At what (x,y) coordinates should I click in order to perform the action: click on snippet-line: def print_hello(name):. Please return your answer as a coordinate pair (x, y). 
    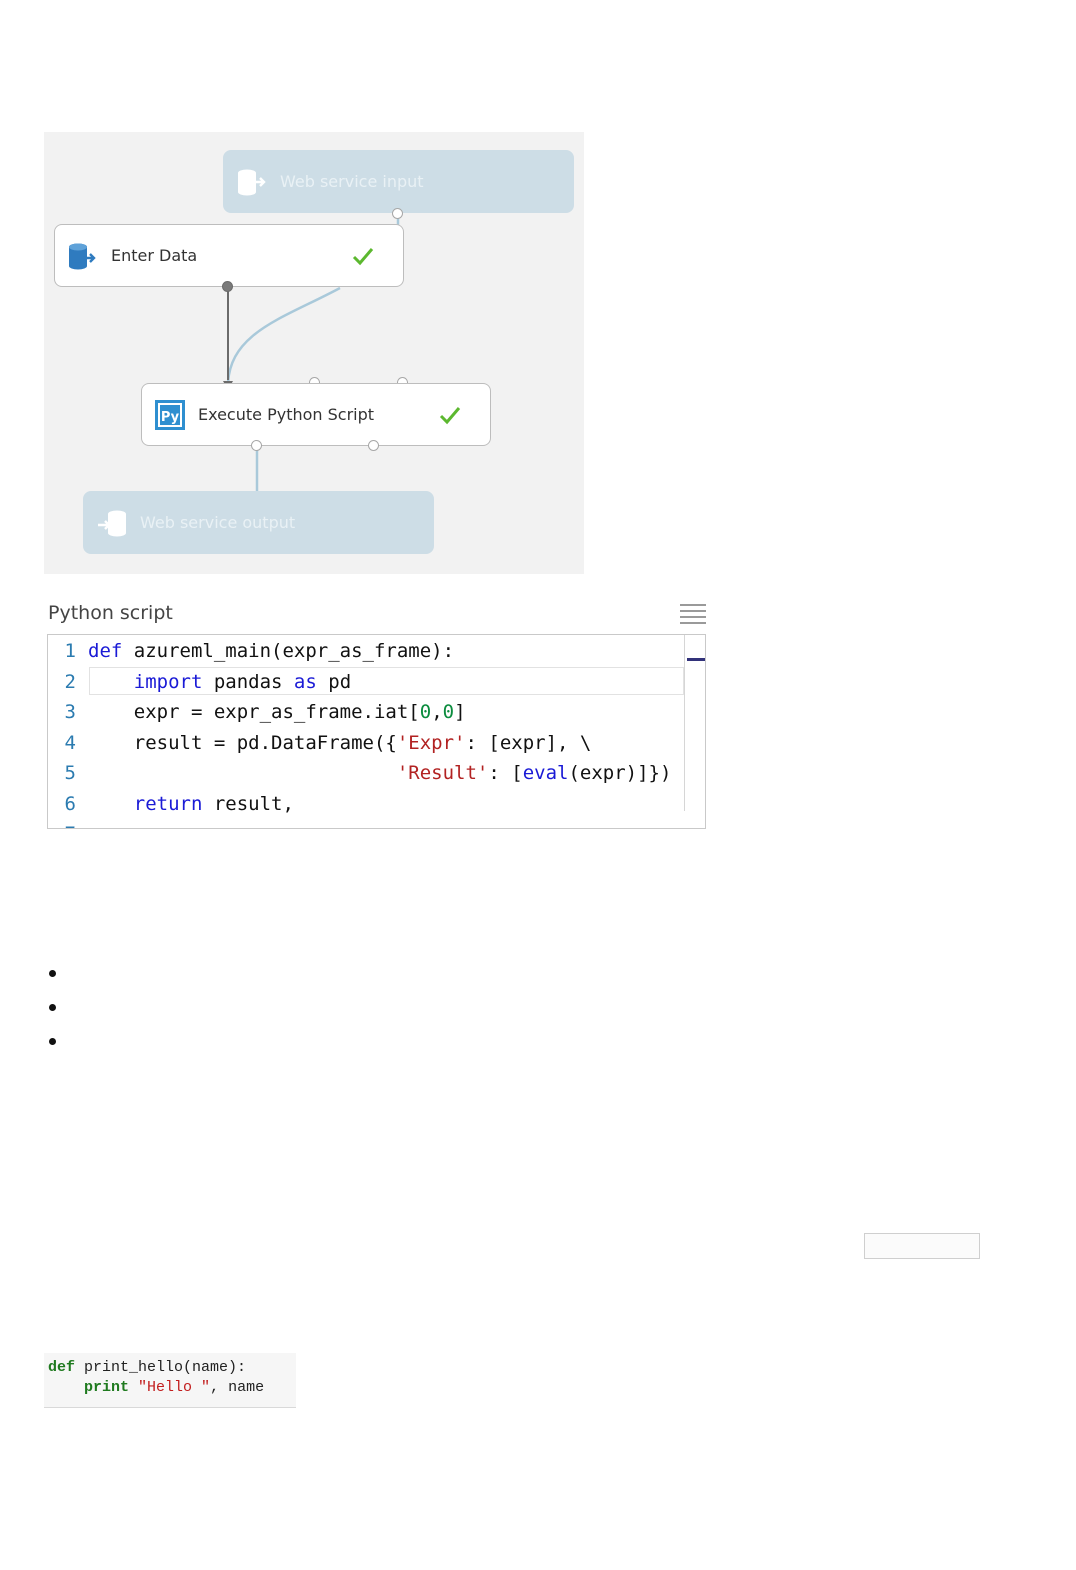
    Looking at the image, I should click on (172, 1368).